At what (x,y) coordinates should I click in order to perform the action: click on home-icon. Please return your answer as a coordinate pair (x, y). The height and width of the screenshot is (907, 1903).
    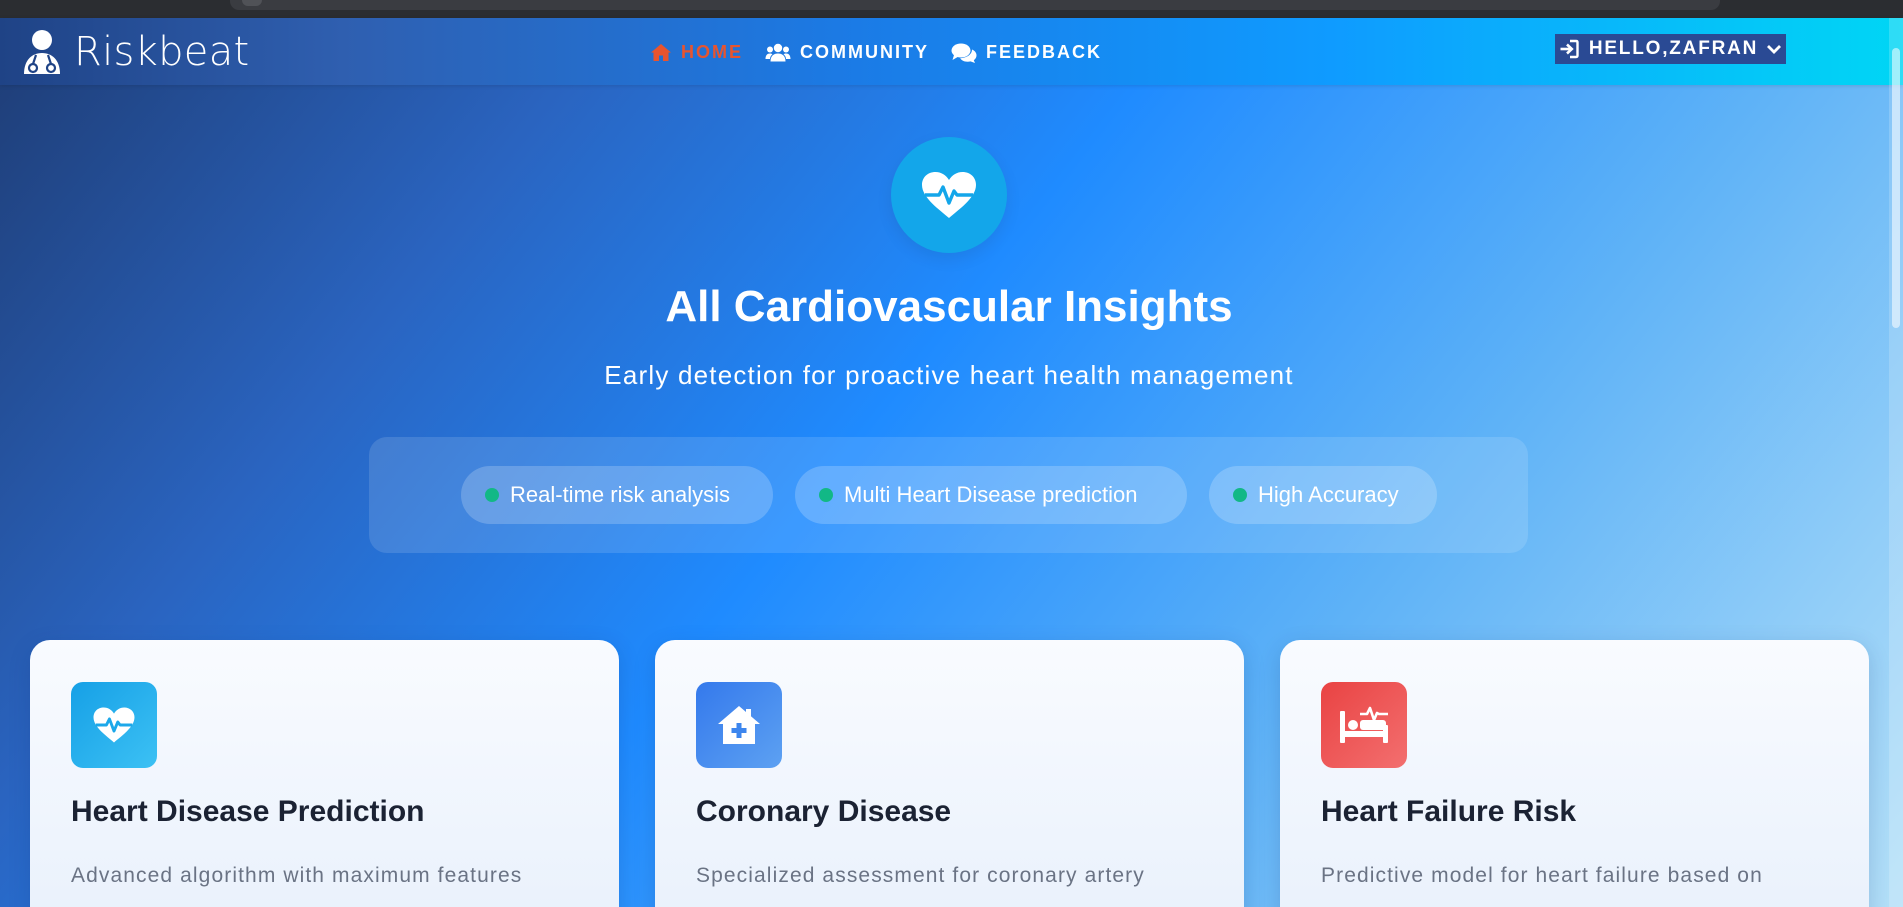
    Looking at the image, I should click on (661, 52).